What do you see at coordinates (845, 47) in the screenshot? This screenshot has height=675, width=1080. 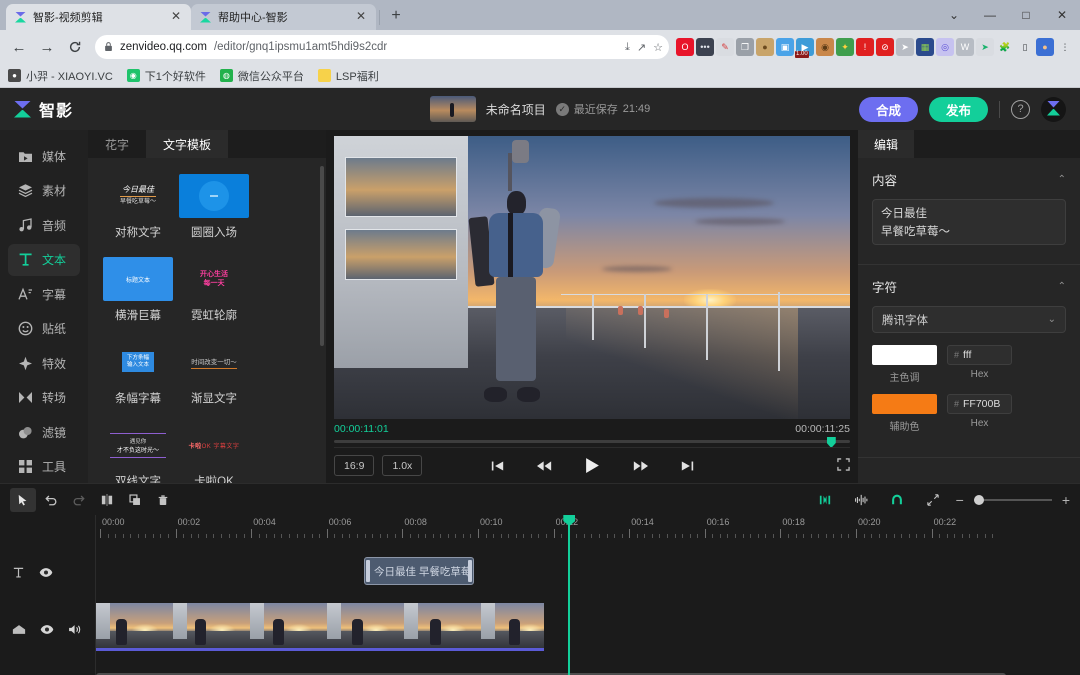 I see `parrot-ext-icon: ✦` at bounding box center [845, 47].